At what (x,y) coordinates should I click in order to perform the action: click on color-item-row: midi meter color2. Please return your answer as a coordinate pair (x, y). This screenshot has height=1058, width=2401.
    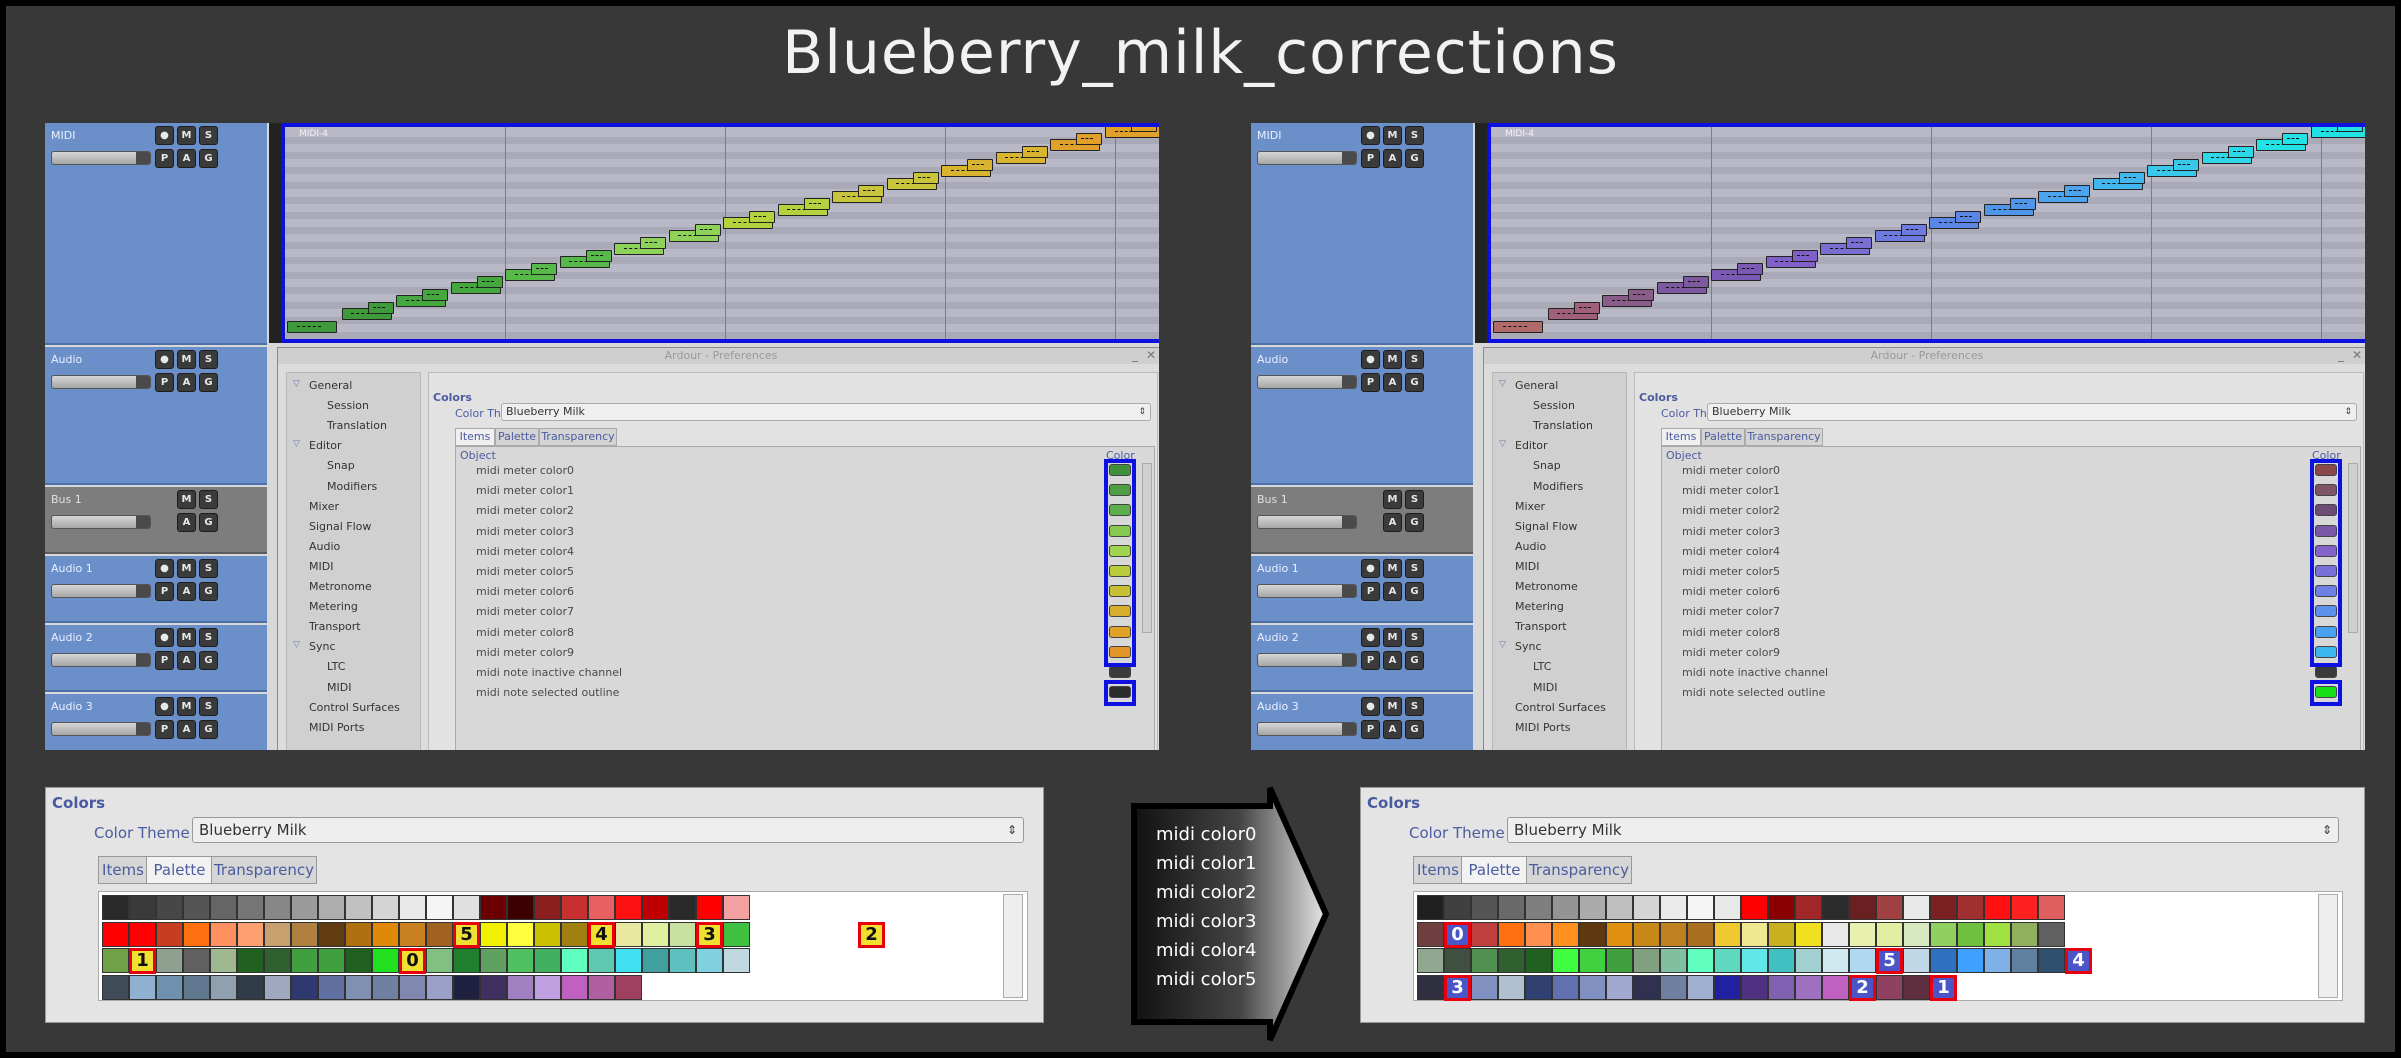
    Looking at the image, I should click on (1731, 510).